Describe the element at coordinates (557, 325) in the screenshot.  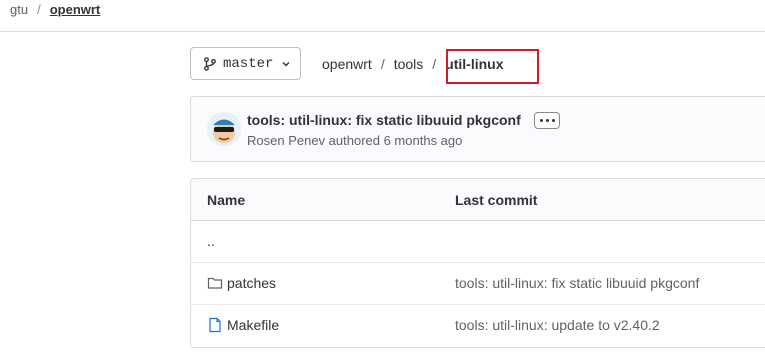
I see `row-commit-message: tools: util-linux: update to v2.40.2` at that location.